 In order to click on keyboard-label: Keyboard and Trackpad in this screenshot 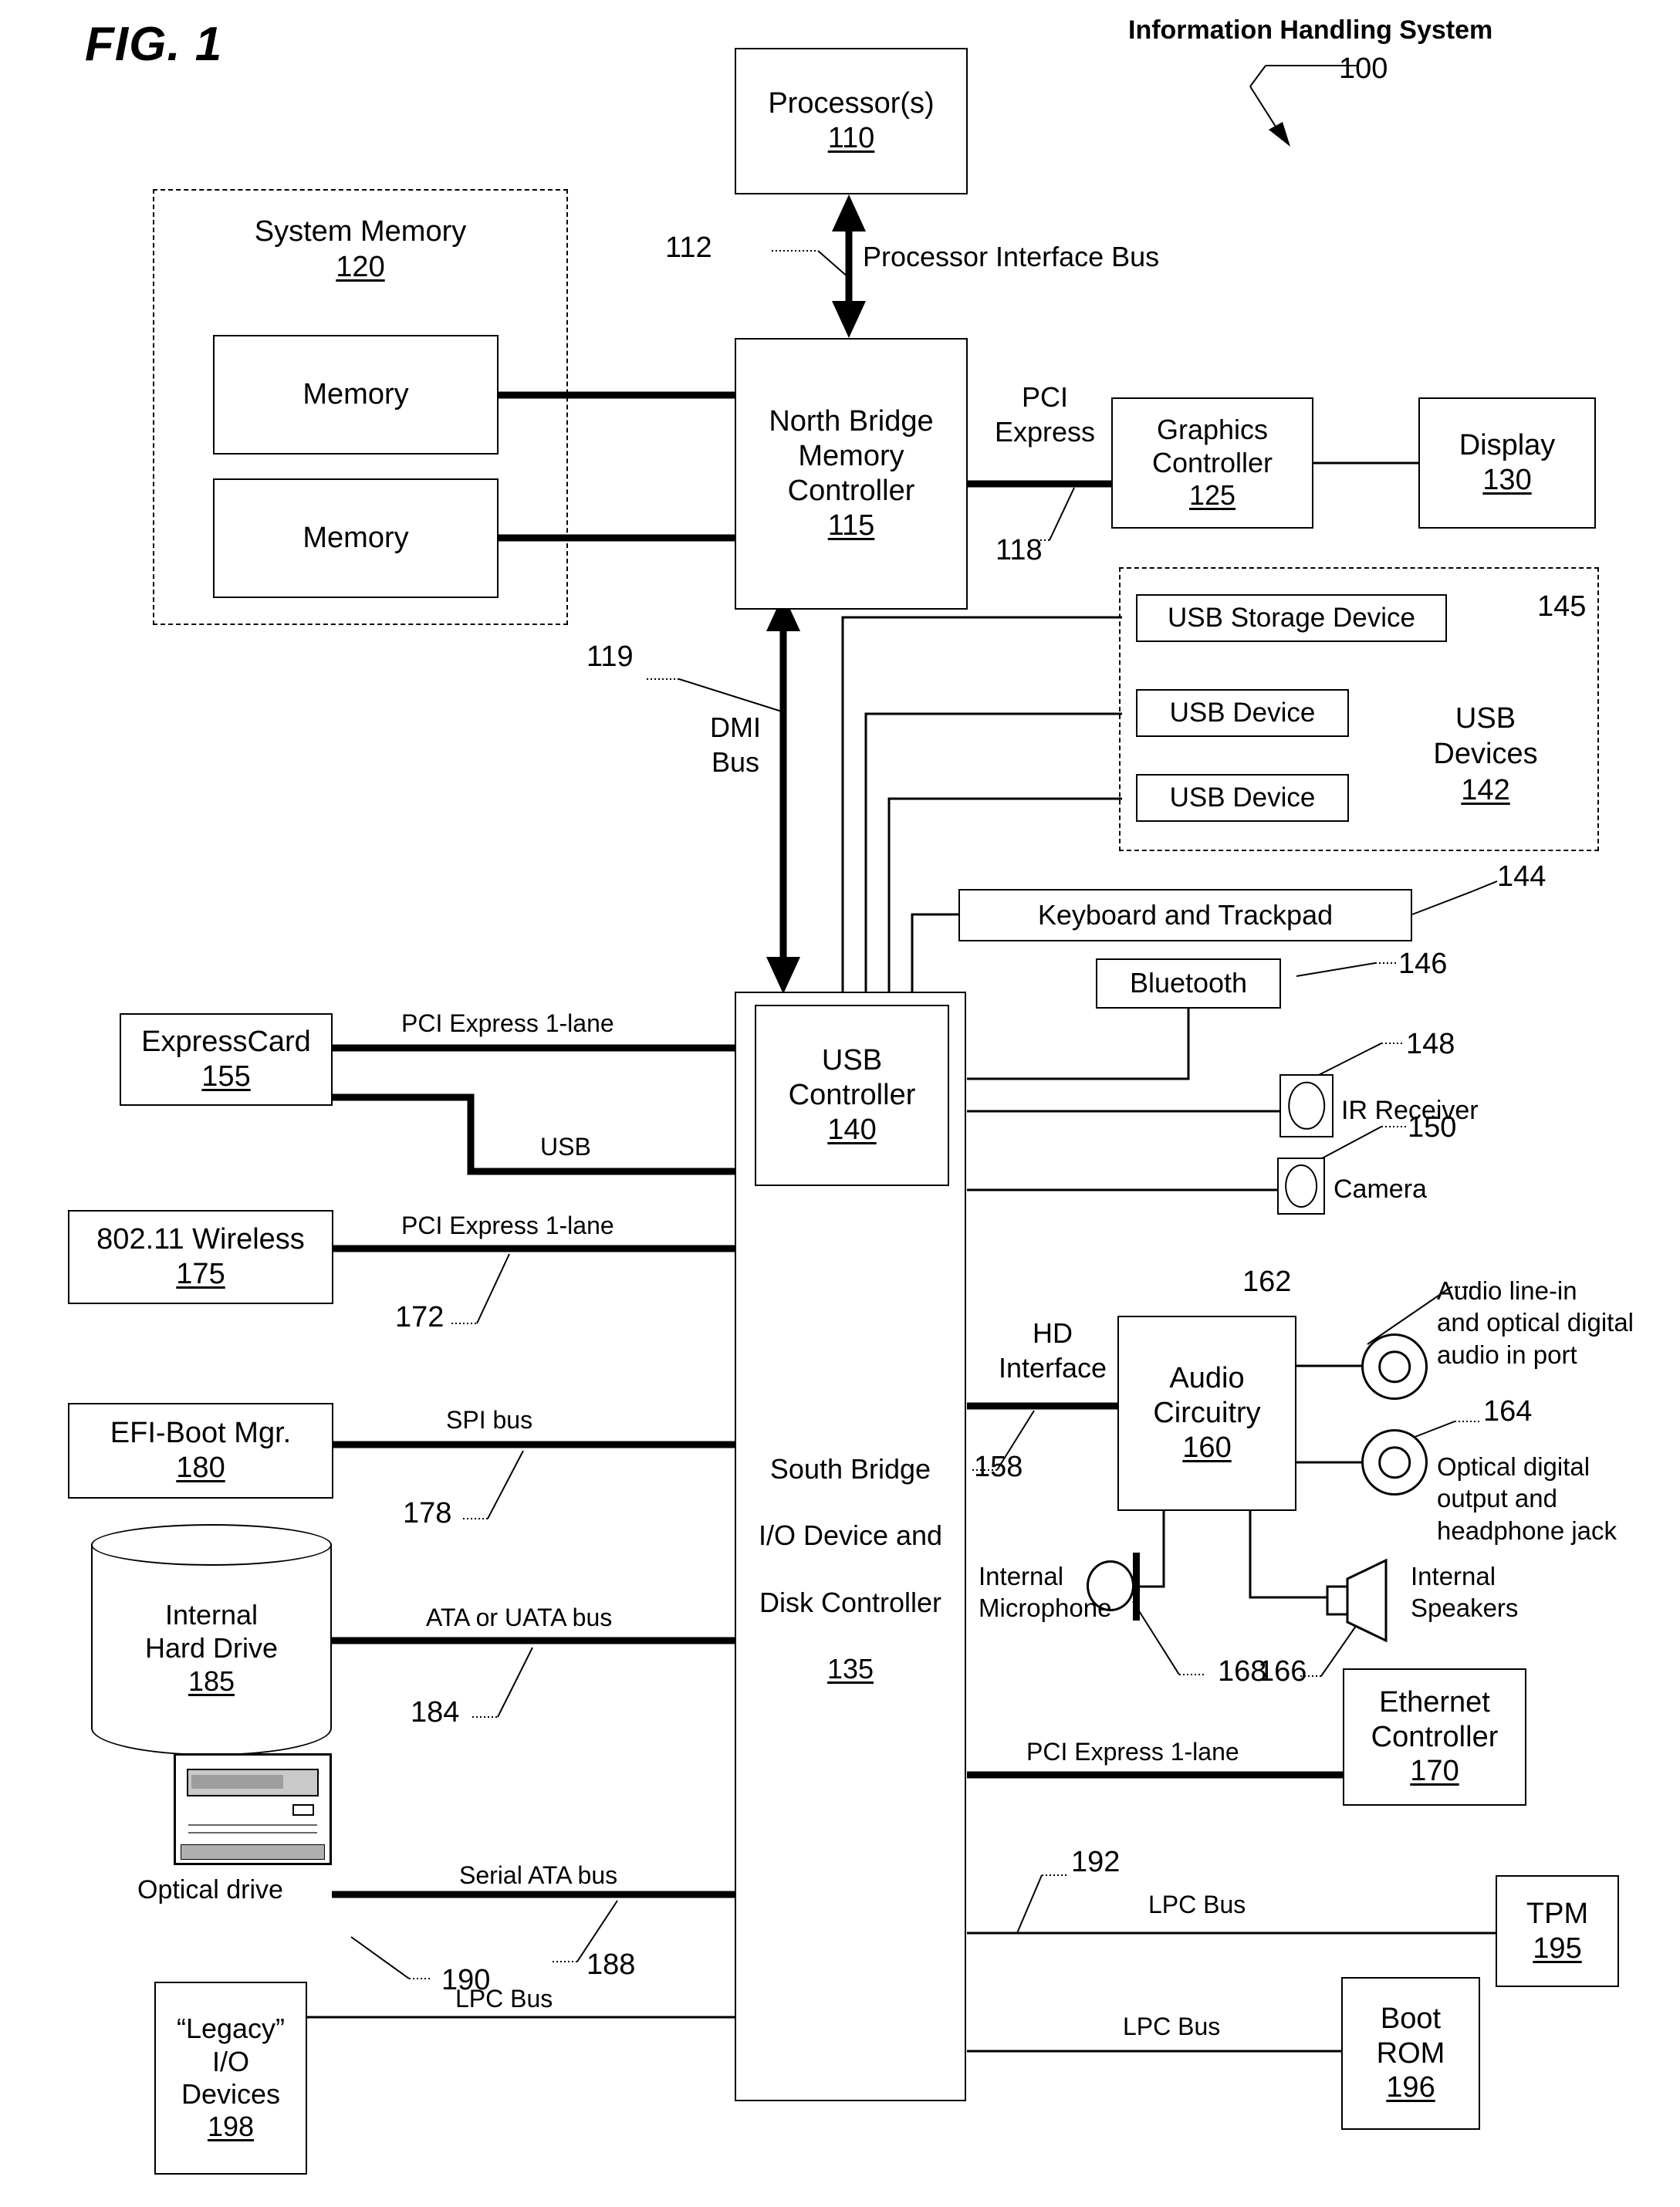, I will do `click(1185, 914)`.